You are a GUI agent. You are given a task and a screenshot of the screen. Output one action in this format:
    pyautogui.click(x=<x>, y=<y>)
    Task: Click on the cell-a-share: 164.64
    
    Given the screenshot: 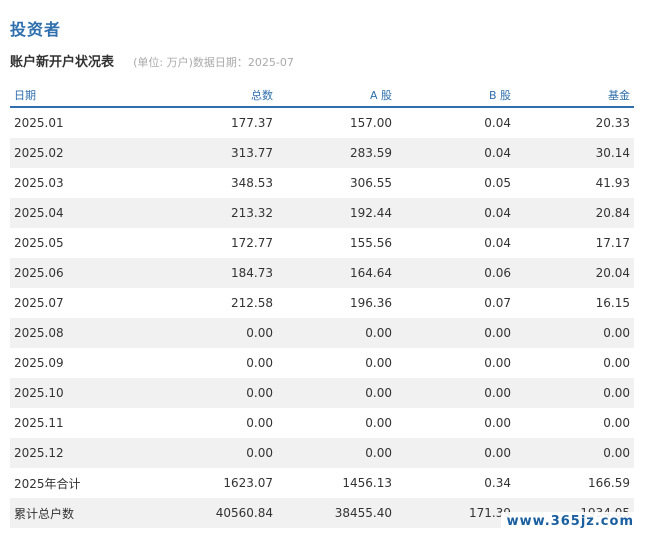 What is the action you would take?
    pyautogui.click(x=336, y=273)
    